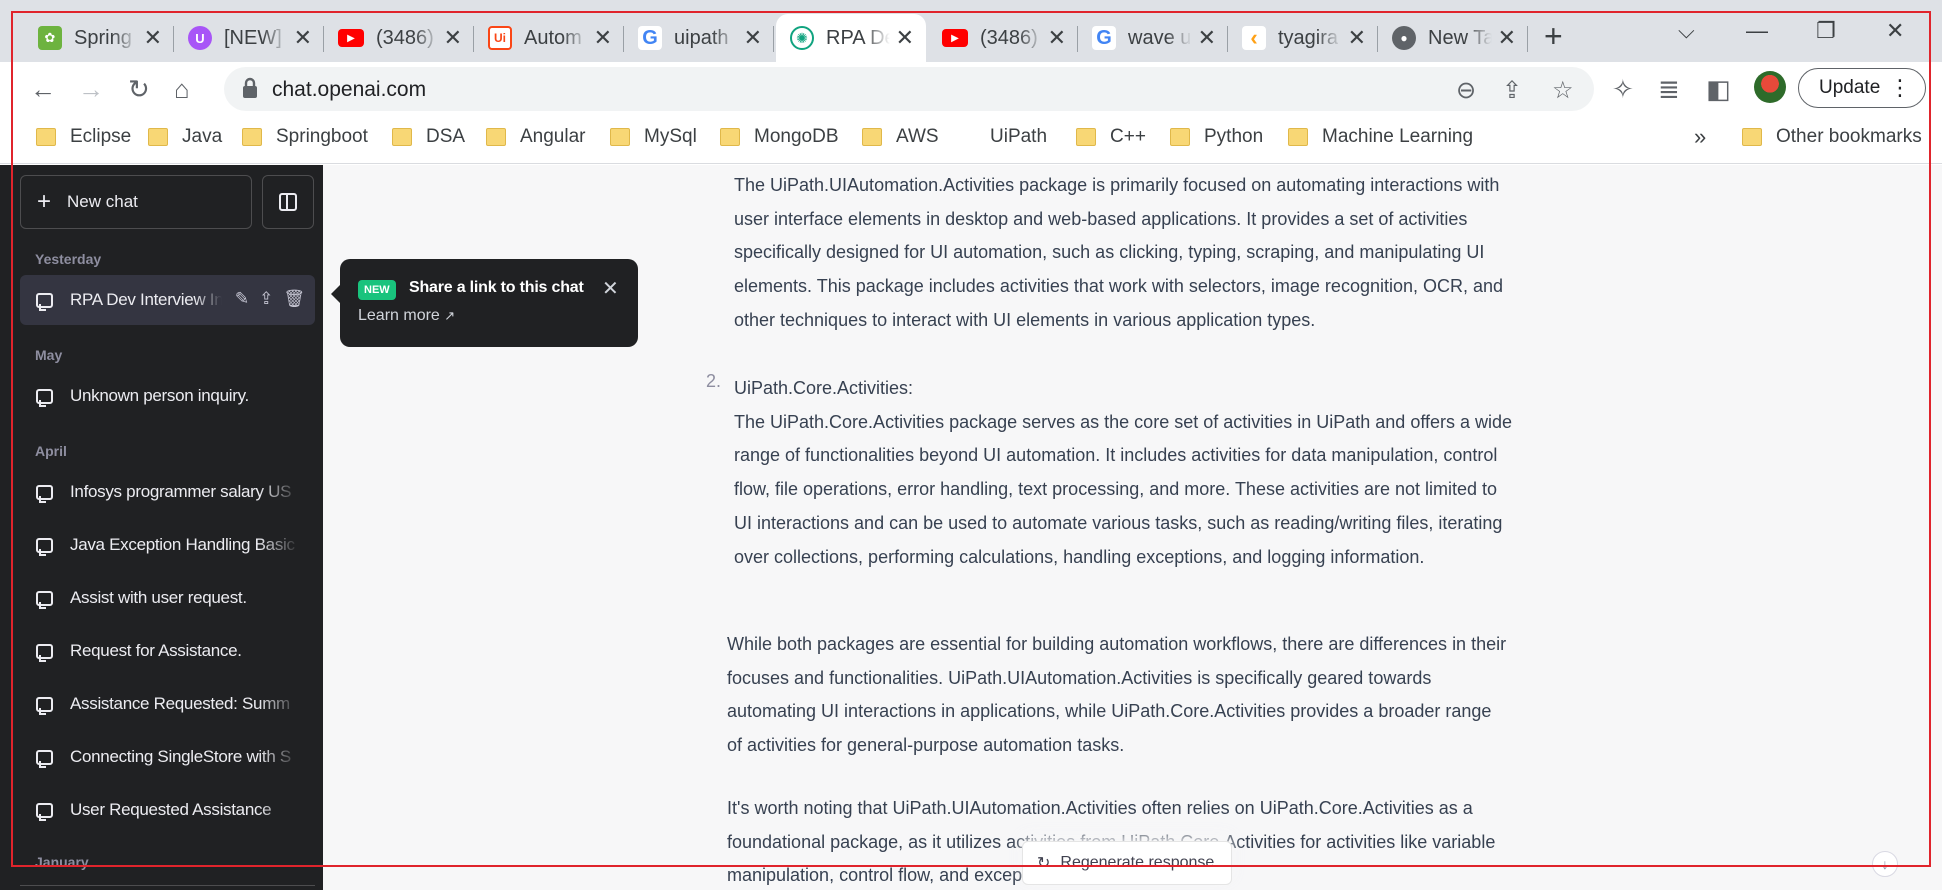 Image resolution: width=1942 pixels, height=890 pixels. Describe the element at coordinates (1669, 89) in the screenshot. I see `media-queue-icon: ≣` at that location.